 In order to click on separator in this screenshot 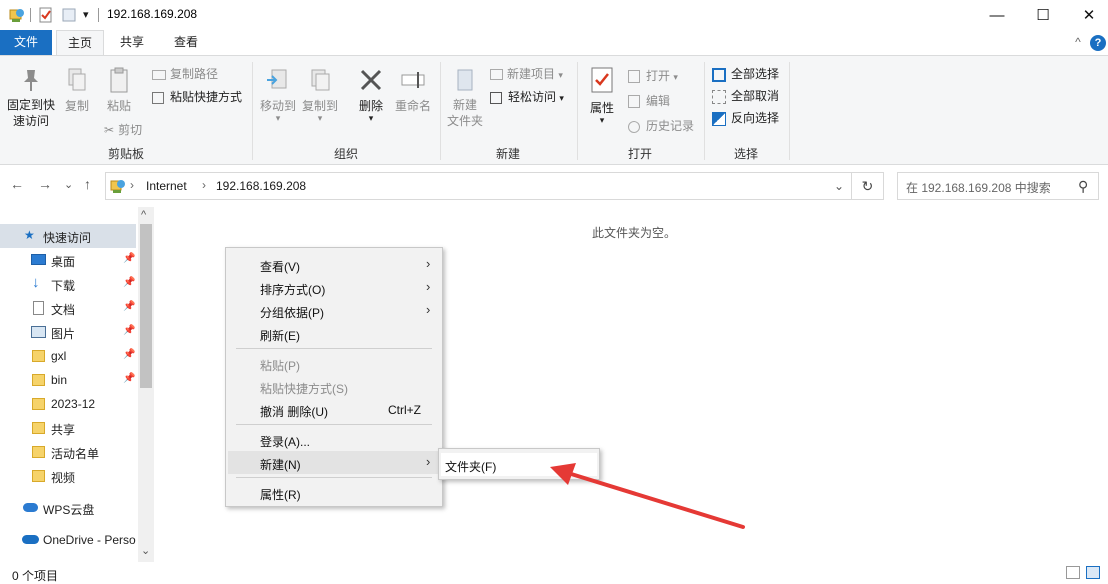, I will do `click(30, 15)`.